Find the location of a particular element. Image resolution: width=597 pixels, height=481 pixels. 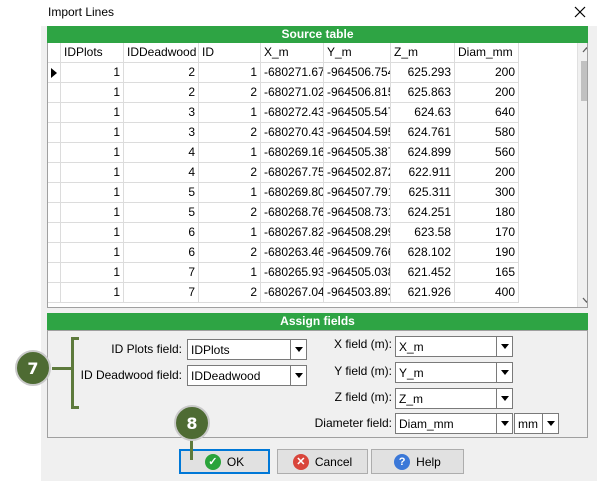

scroll-up-icon is located at coordinates (585, 50).